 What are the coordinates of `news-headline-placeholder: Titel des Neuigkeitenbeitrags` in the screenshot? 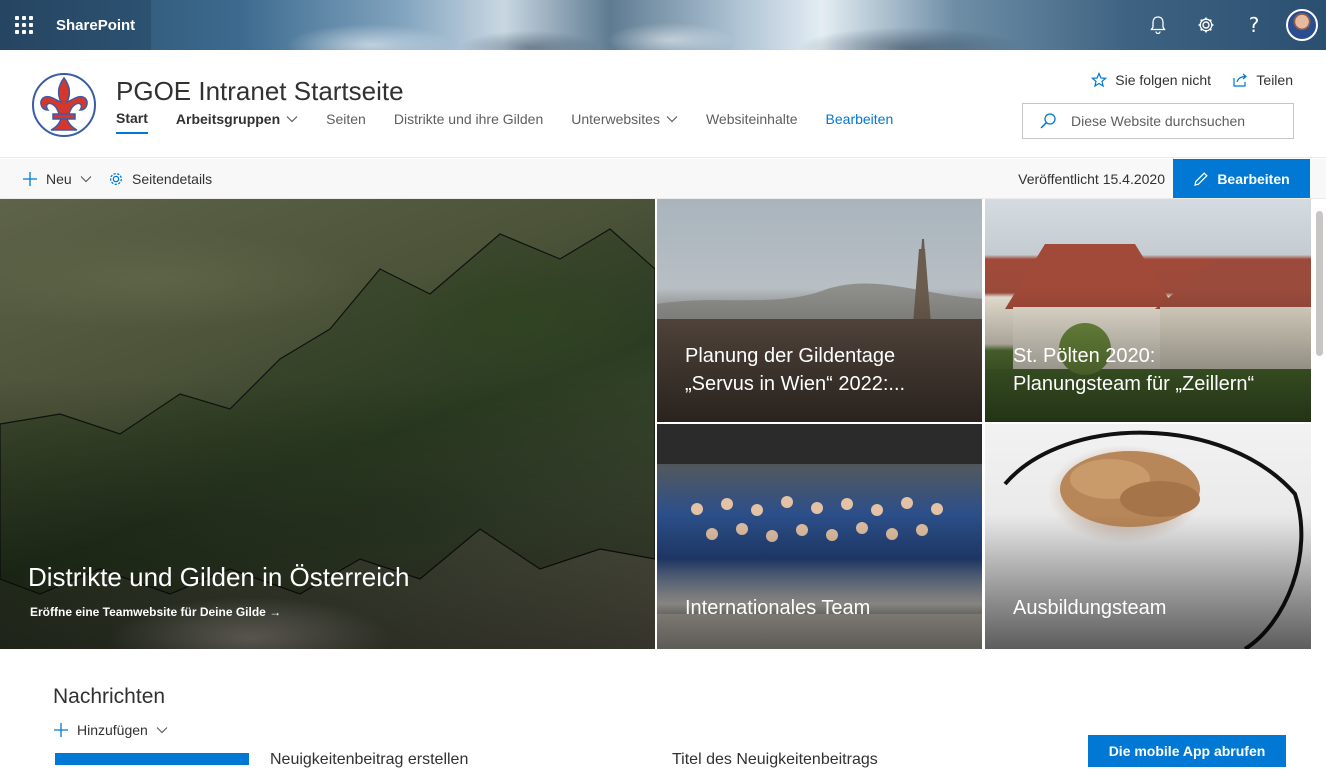 It's located at (775, 760).